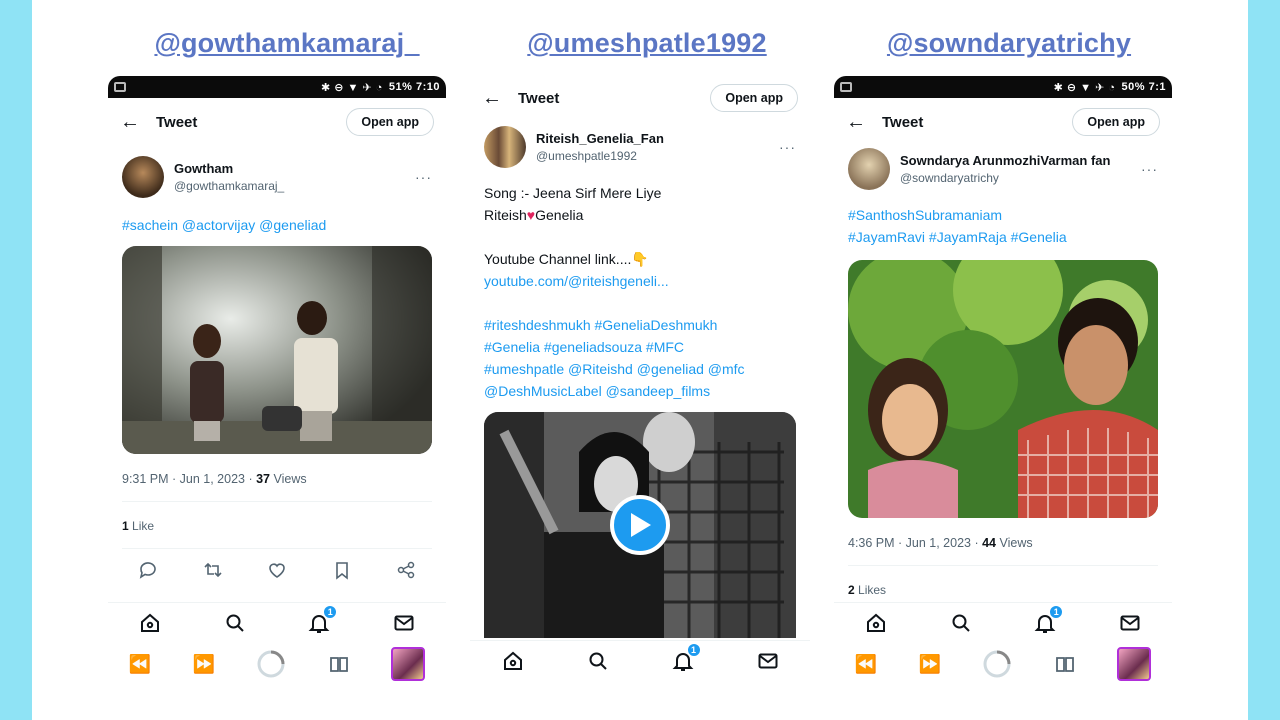  I want to click on status-bar-right: ✱ ⊖ ▼ ✈ ◔ 51% 7:10, so click(380, 87).